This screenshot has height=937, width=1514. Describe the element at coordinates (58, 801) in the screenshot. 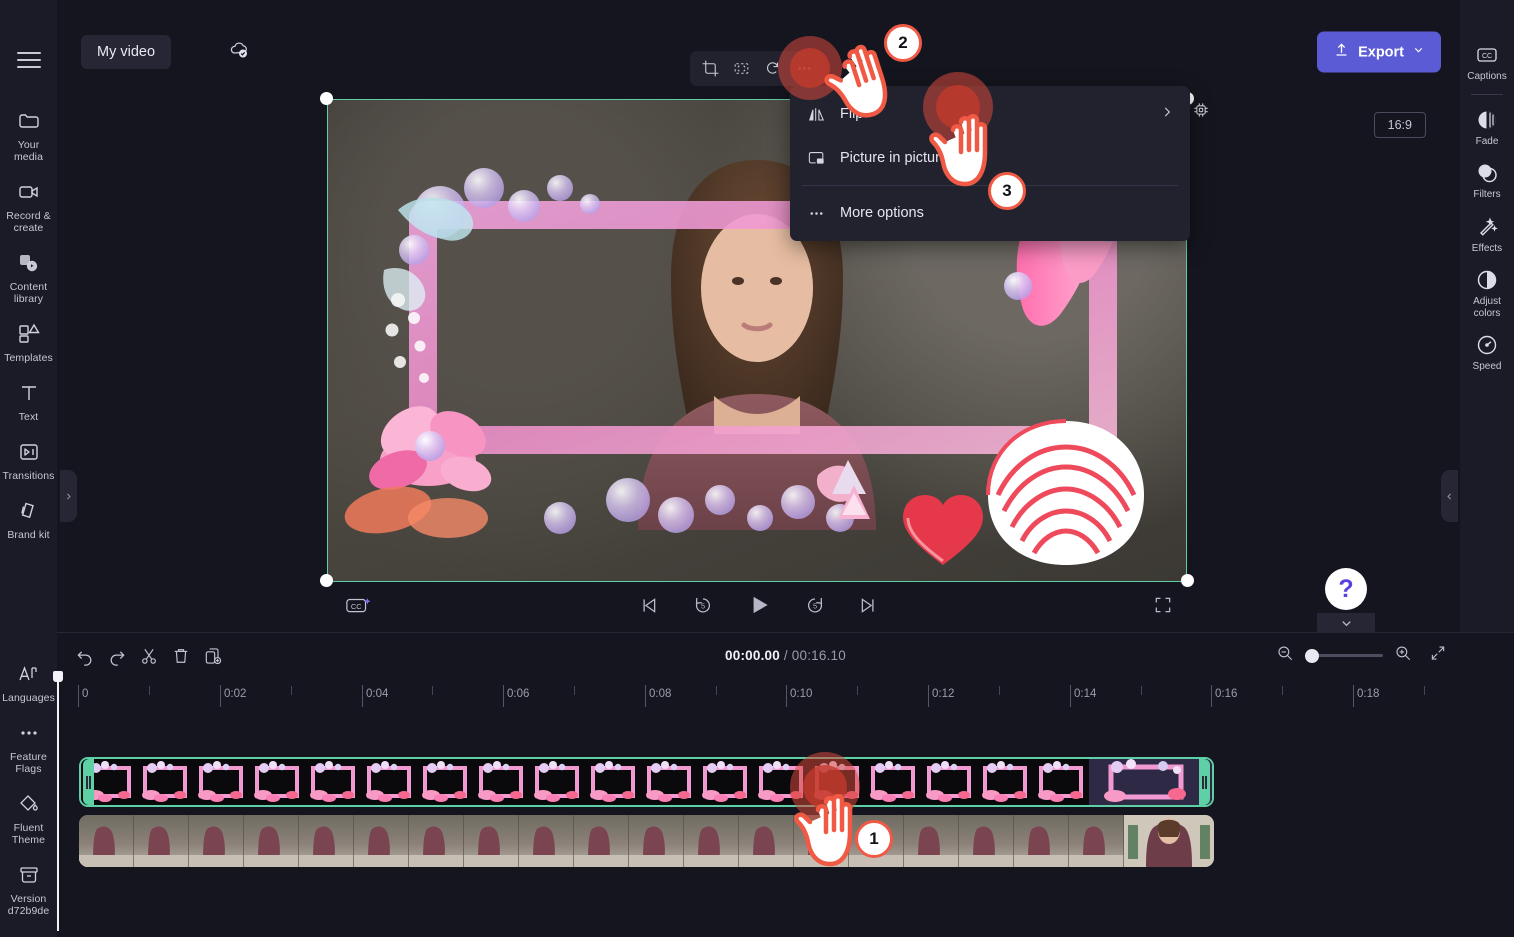

I see `timeline-playhead` at that location.